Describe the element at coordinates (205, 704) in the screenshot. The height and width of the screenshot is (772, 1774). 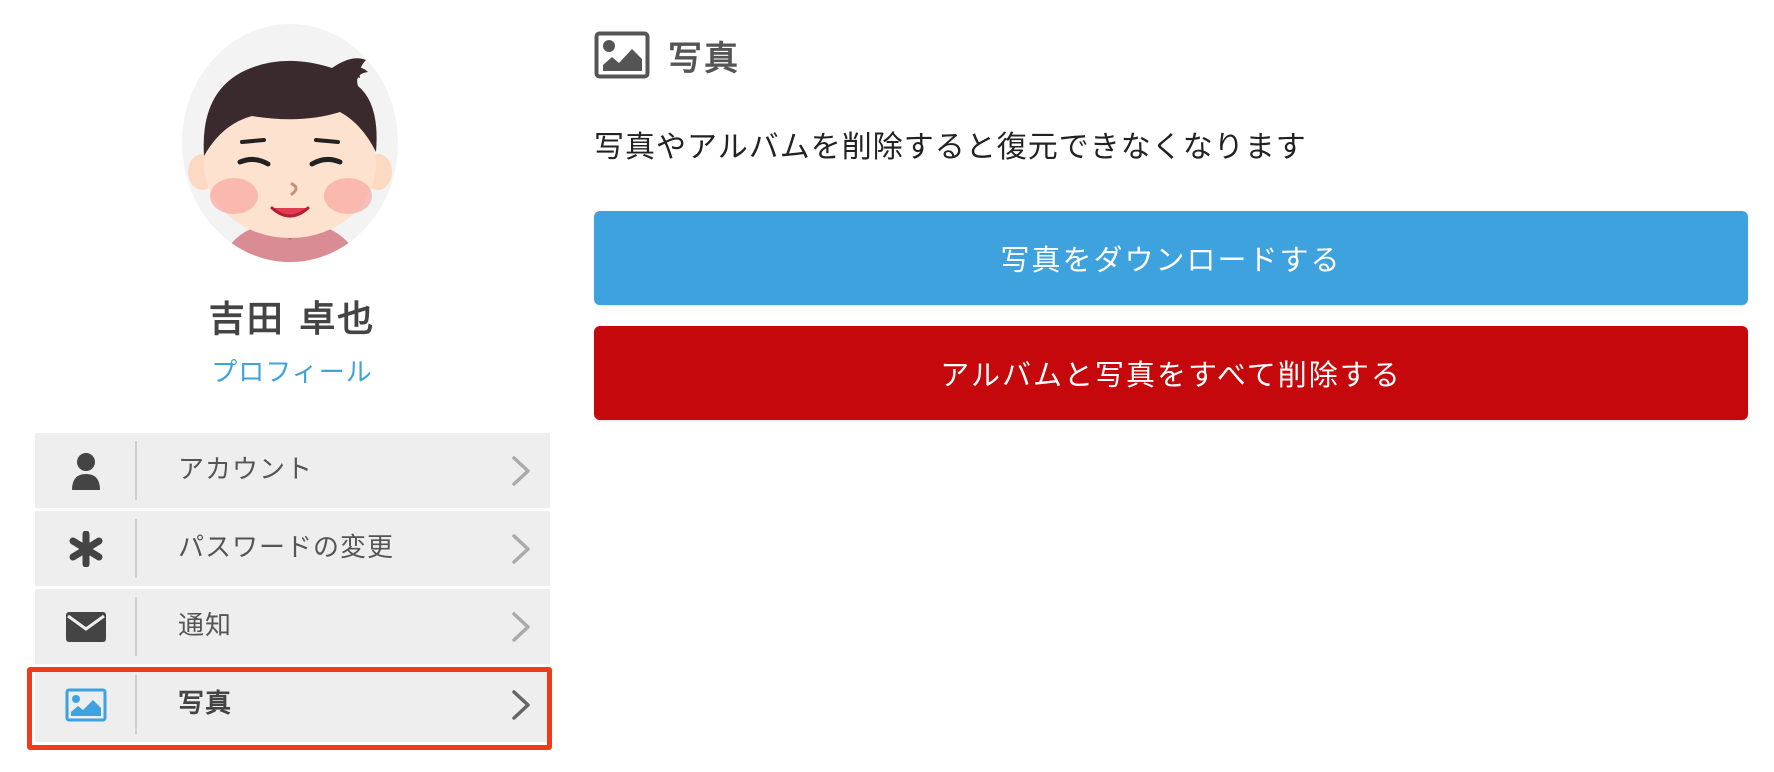
I see `sidebar-item-label: 写真` at that location.